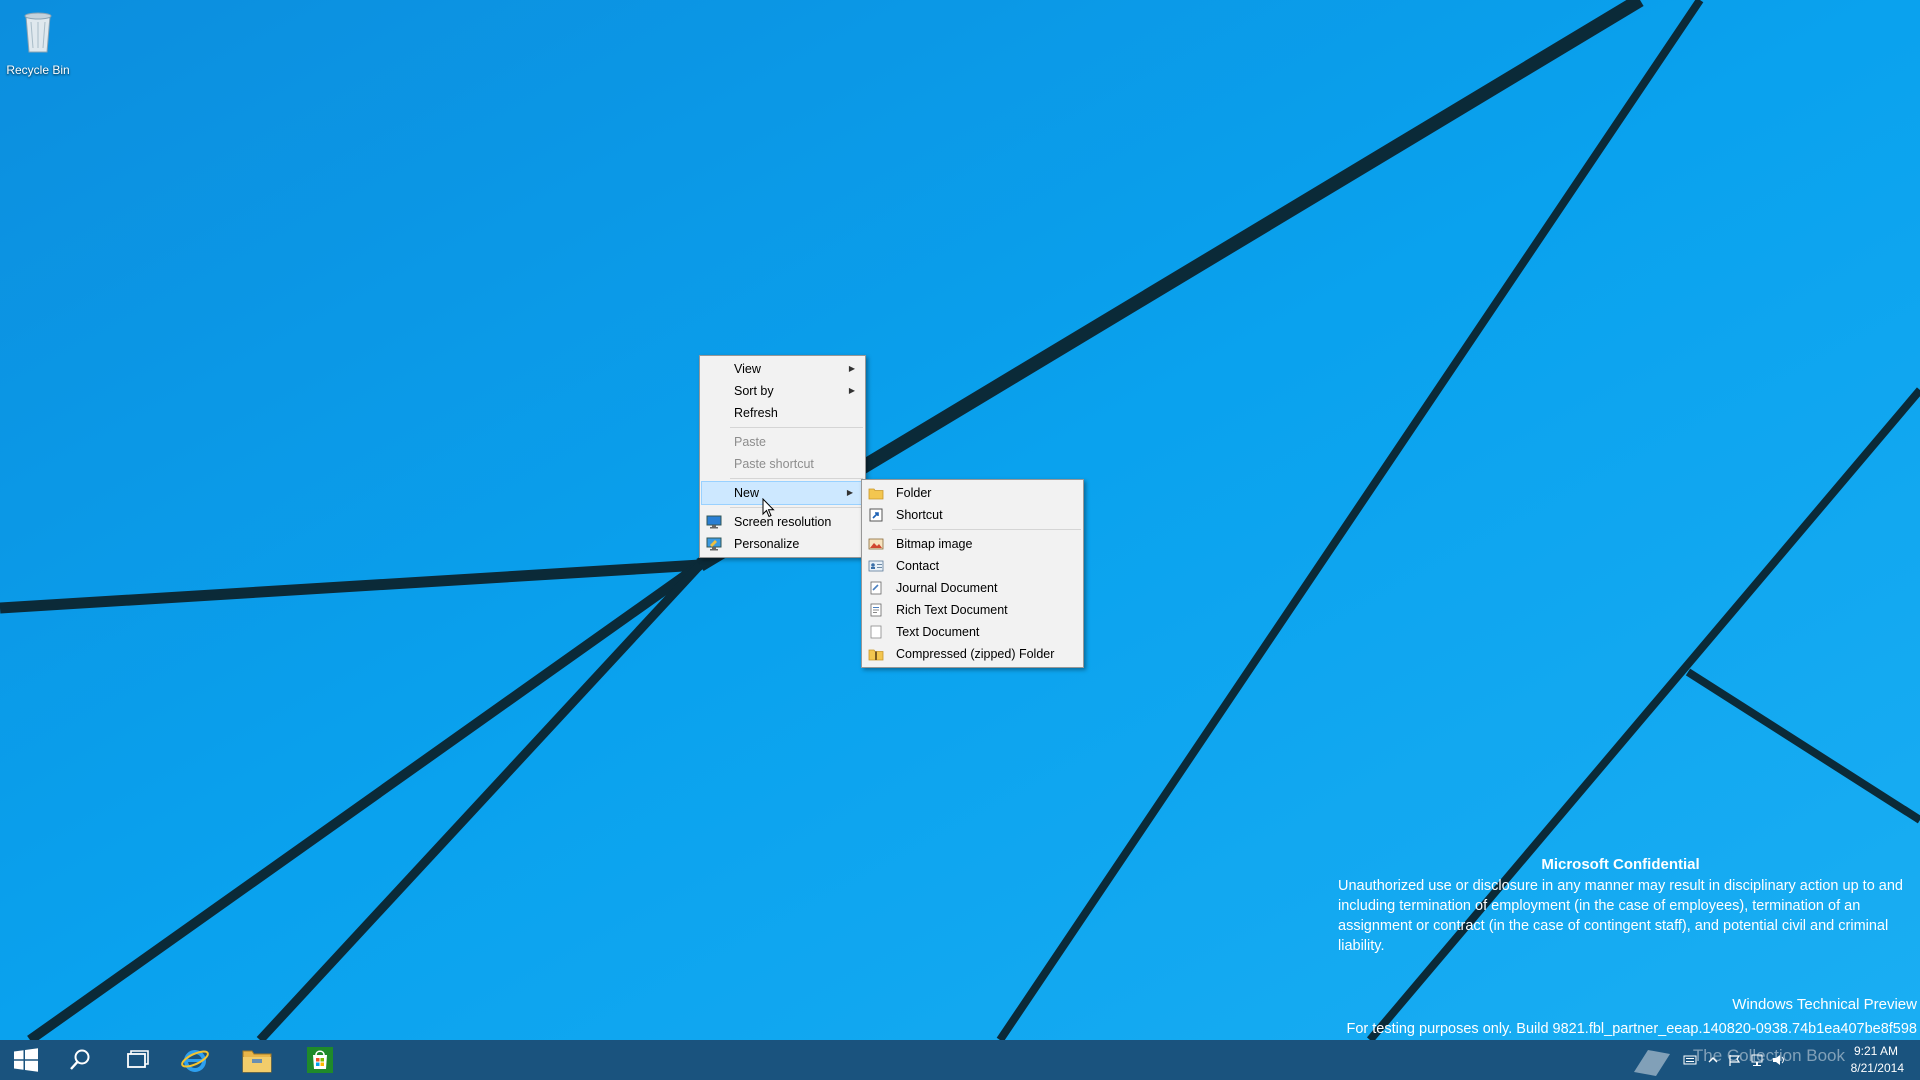 This screenshot has width=1920, height=1080. I want to click on action-center-flag-icon, so click(1735, 1060).